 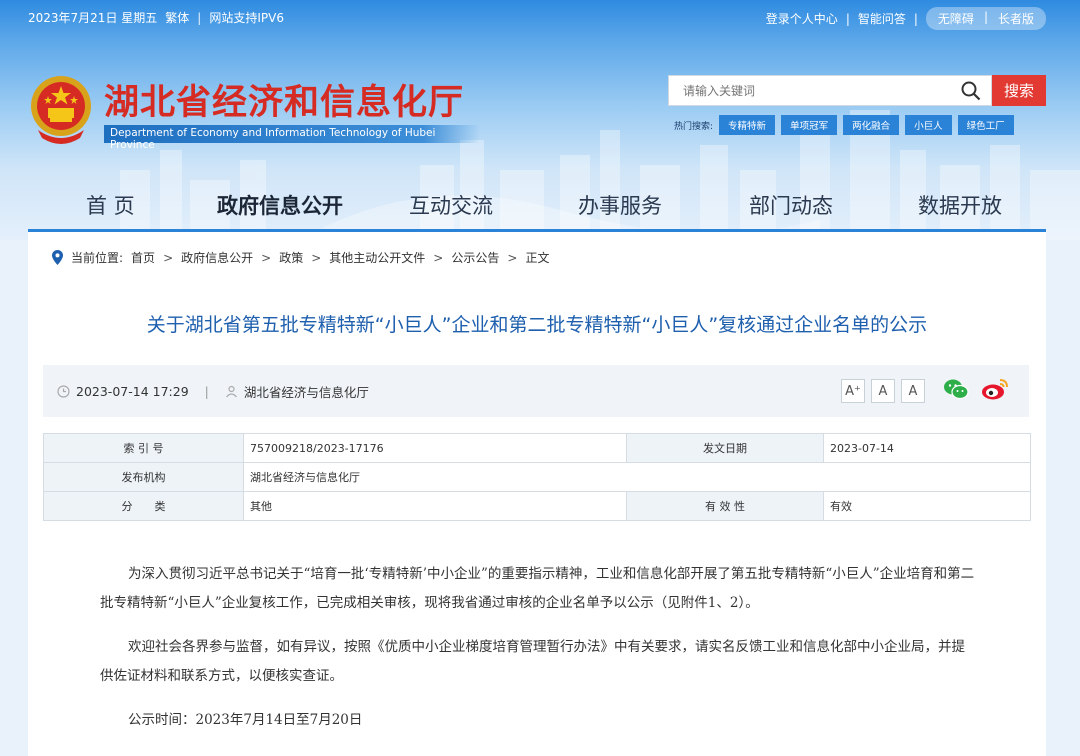 I want to click on weibo-icon, so click(x=995, y=389).